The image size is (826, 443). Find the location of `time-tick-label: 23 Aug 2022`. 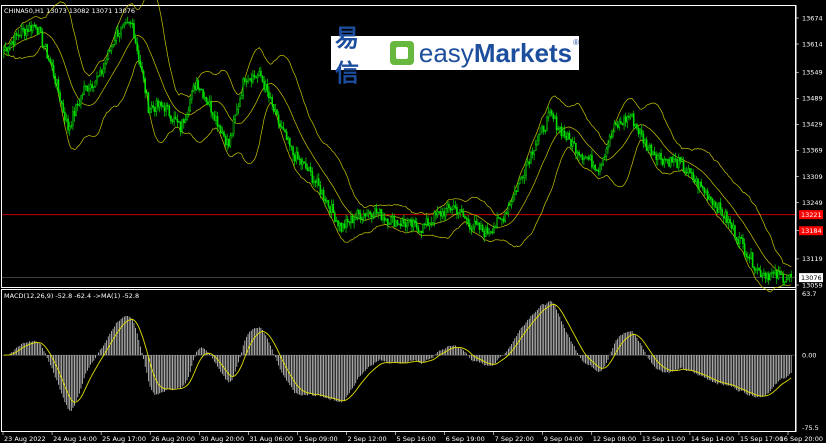

time-tick-label: 23 Aug 2022 is located at coordinates (25, 439).